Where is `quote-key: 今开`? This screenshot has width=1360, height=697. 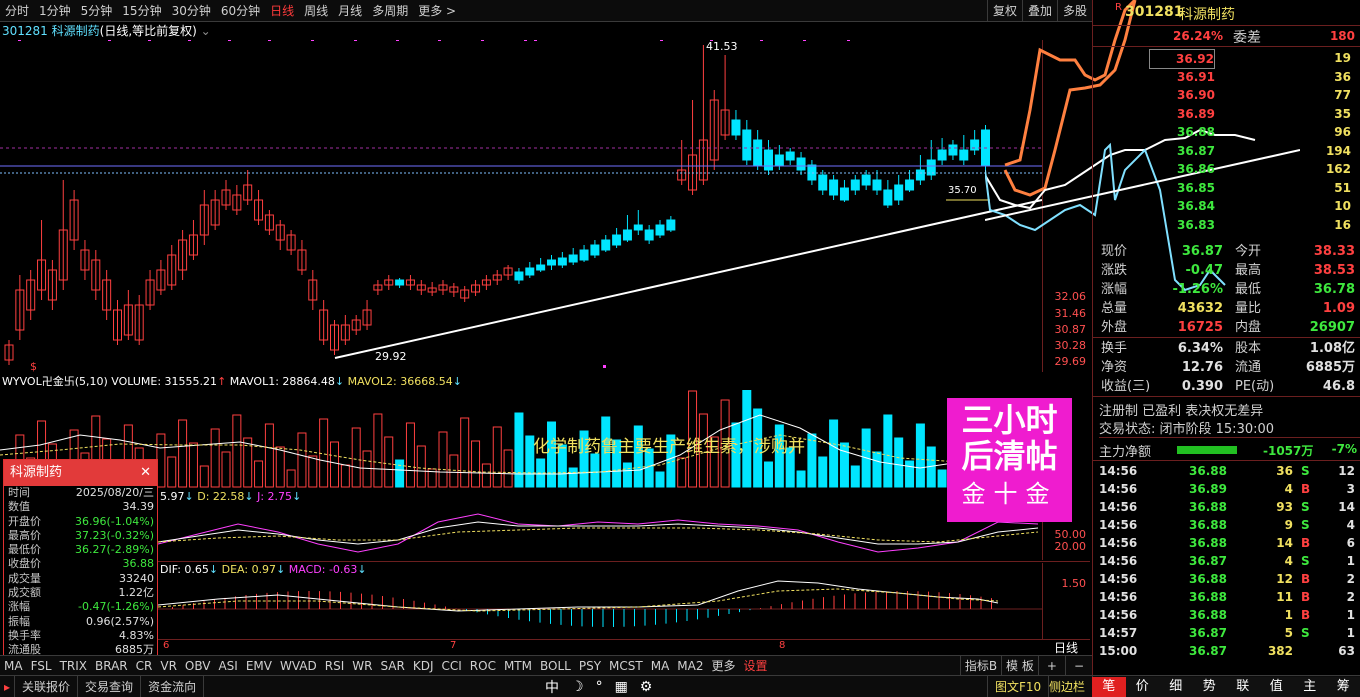
quote-key: 今开 is located at coordinates (1248, 251).